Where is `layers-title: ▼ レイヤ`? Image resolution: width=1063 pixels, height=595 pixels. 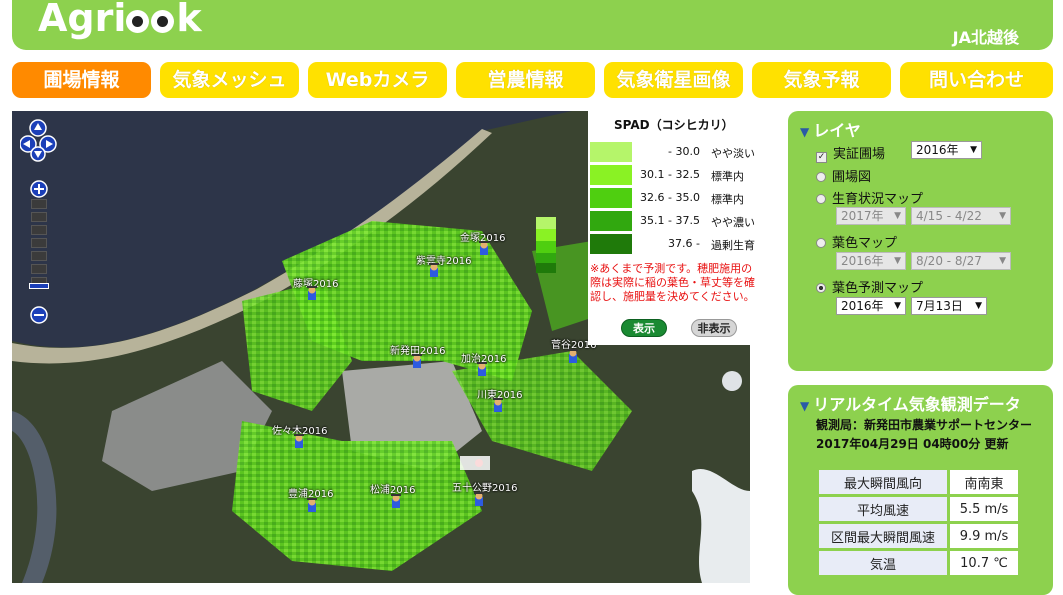
layers-title: ▼ レイヤ is located at coordinates (830, 129).